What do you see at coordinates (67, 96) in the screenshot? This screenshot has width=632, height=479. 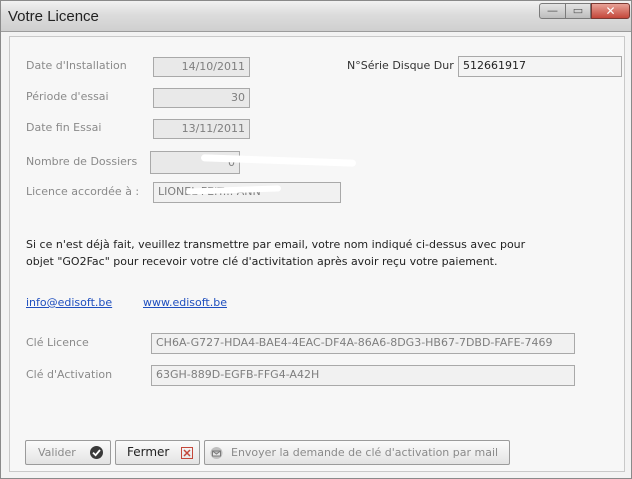 I see `trial-period-label: Période d'essai` at bounding box center [67, 96].